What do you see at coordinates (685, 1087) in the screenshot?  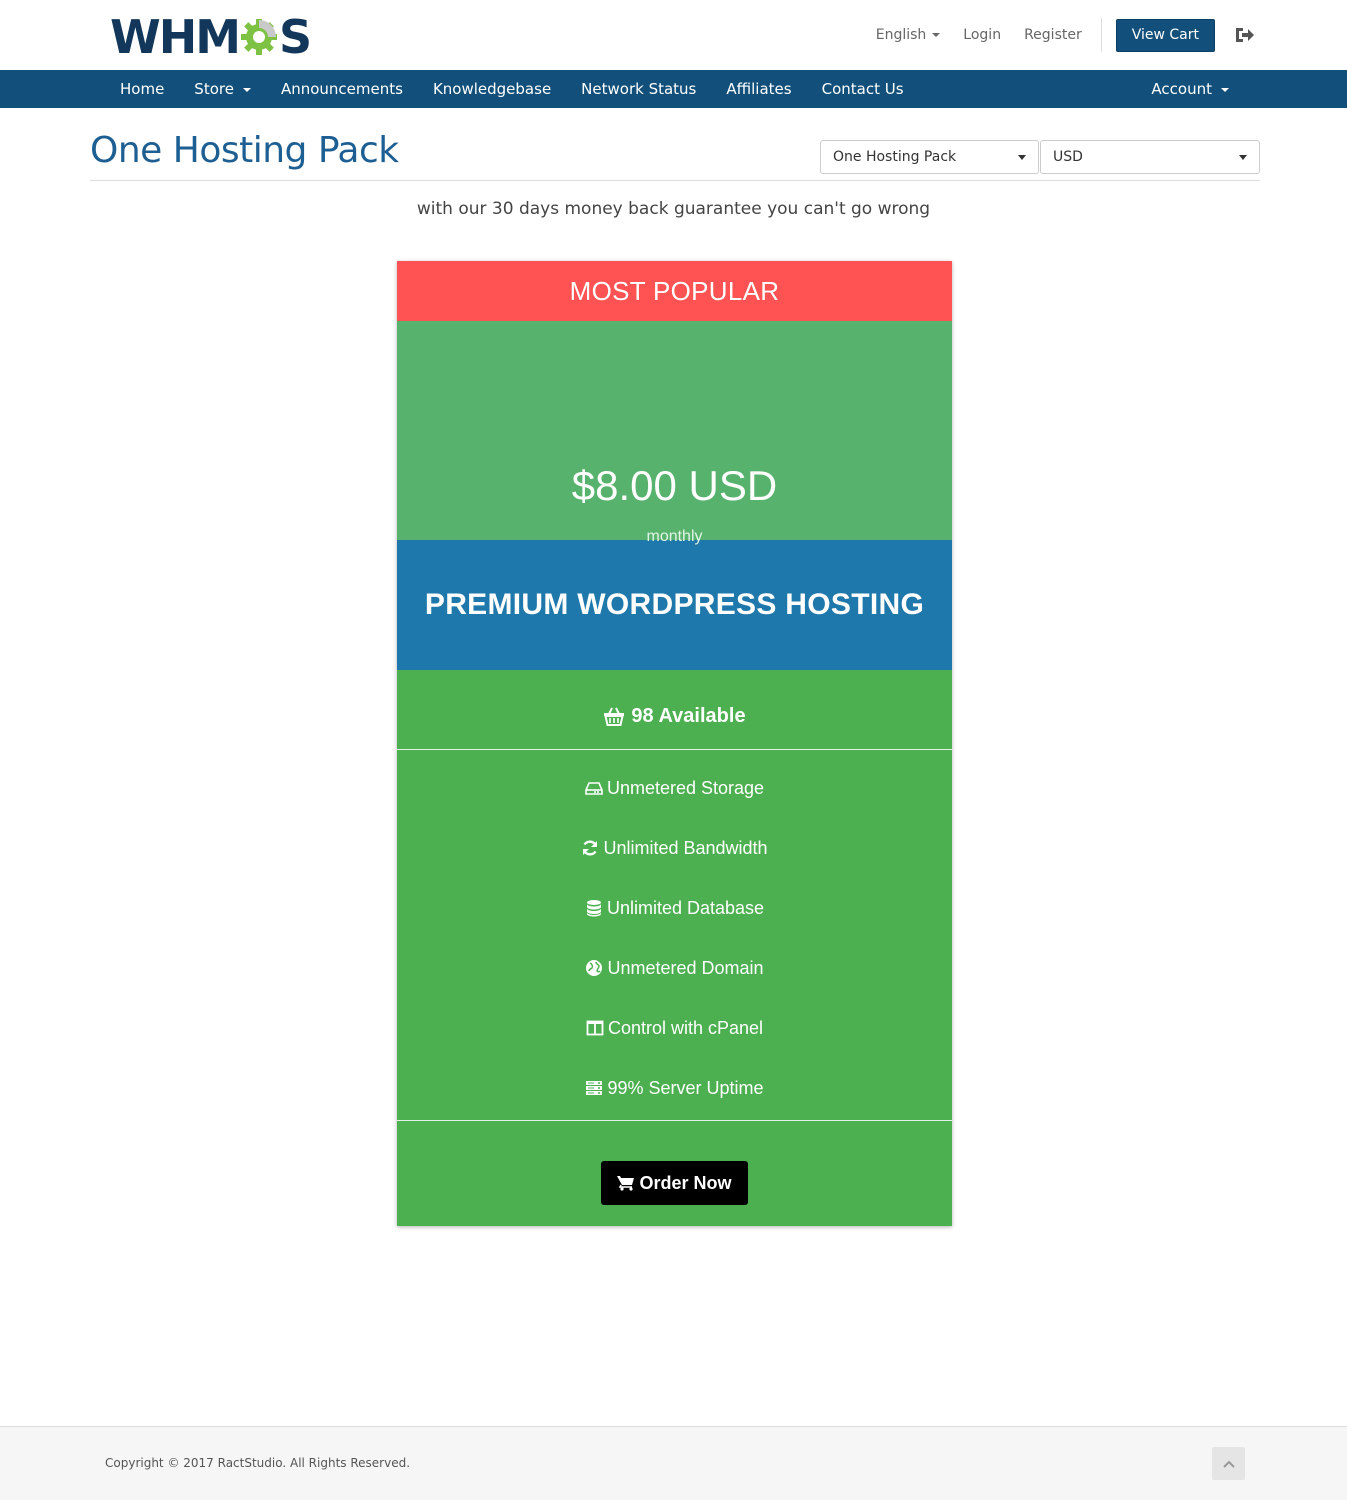 I see `feature-label: 99% Server Uptime` at bounding box center [685, 1087].